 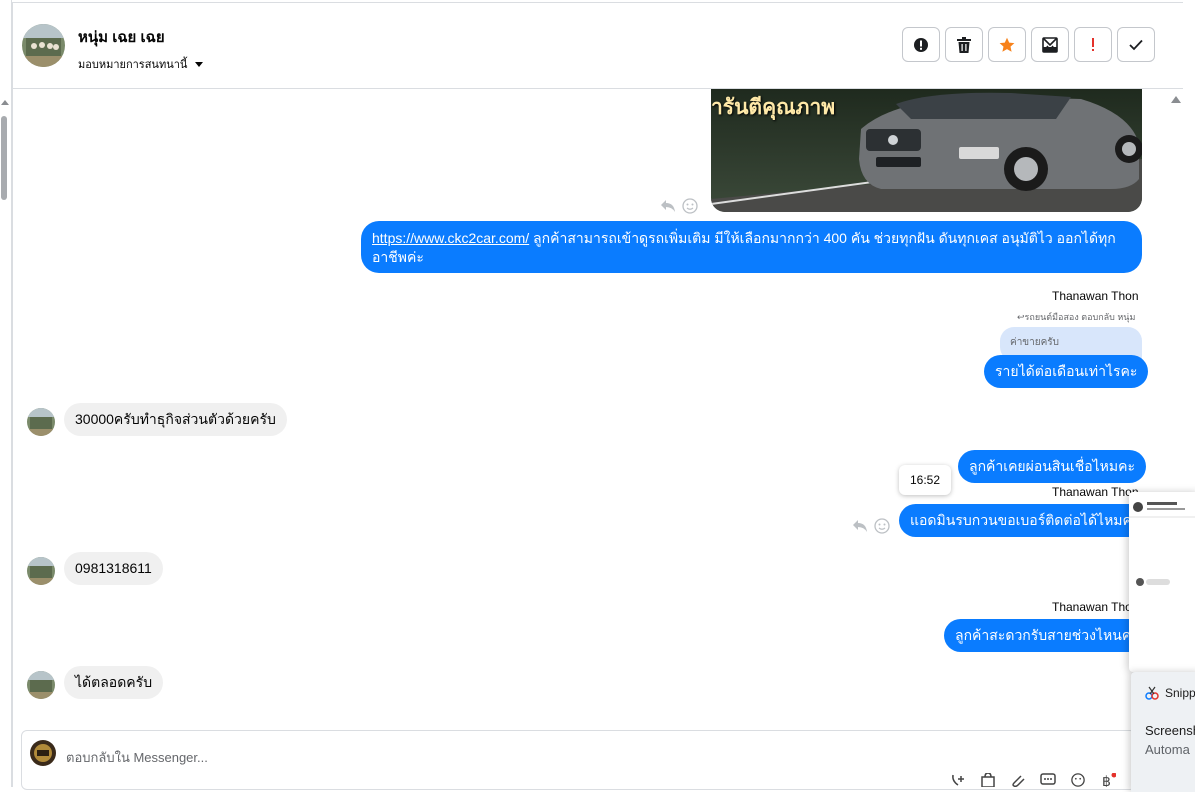 What do you see at coordinates (450, 238) in the screenshot?
I see `ckc2car-link: https://www.ckc2car.com/` at bounding box center [450, 238].